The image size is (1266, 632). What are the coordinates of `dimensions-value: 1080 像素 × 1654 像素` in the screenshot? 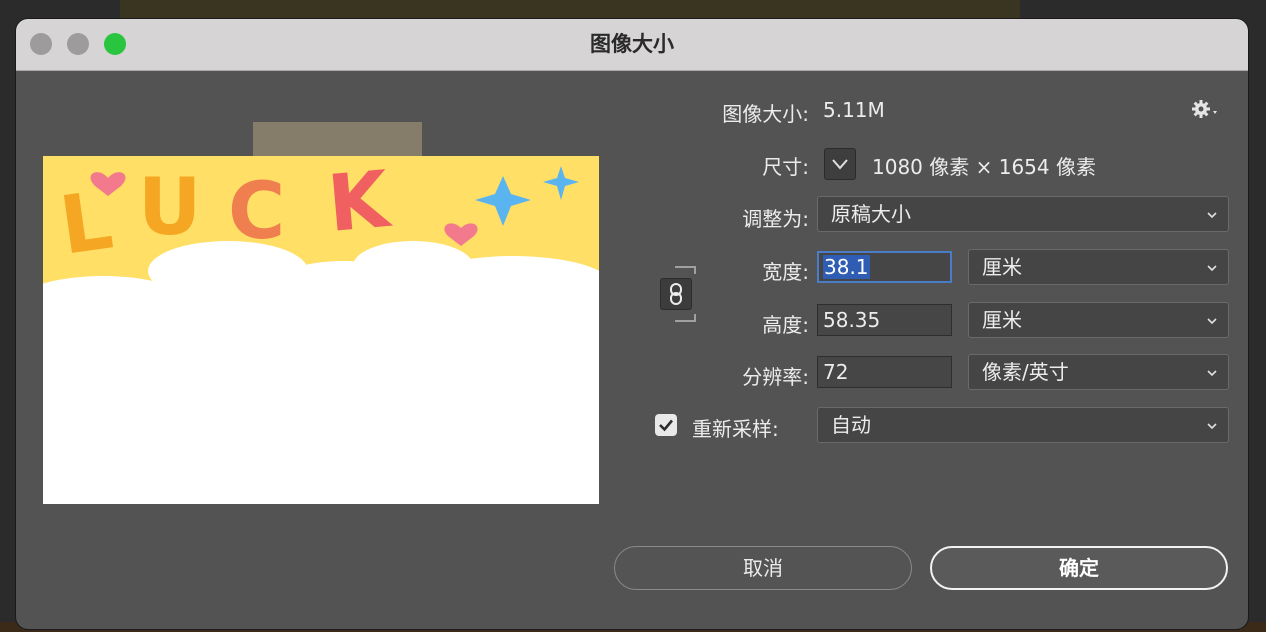 It's located at (984, 167).